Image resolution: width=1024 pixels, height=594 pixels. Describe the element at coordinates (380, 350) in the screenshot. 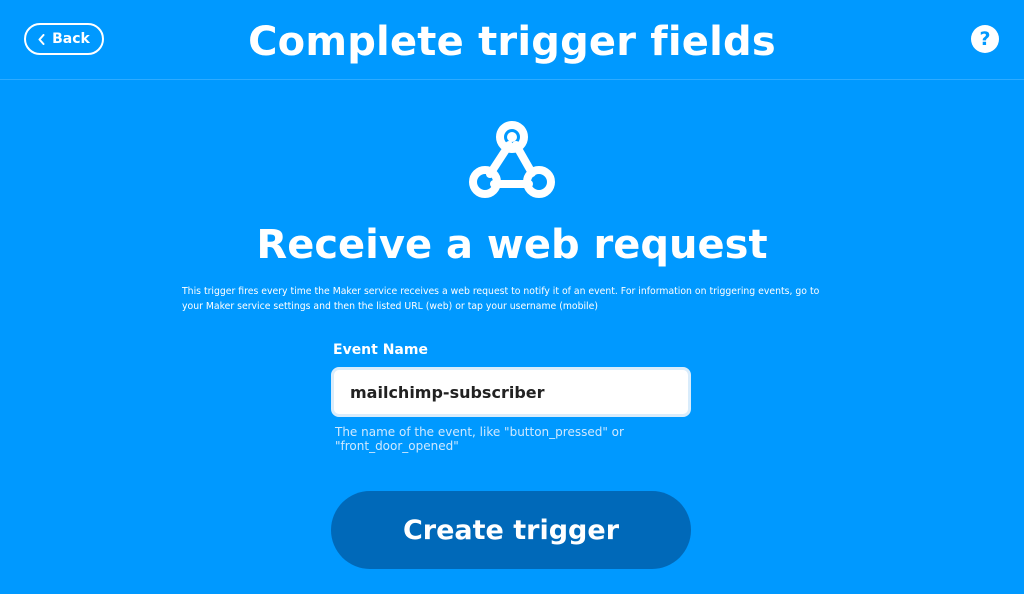

I see `event-name-label: Event Name` at that location.